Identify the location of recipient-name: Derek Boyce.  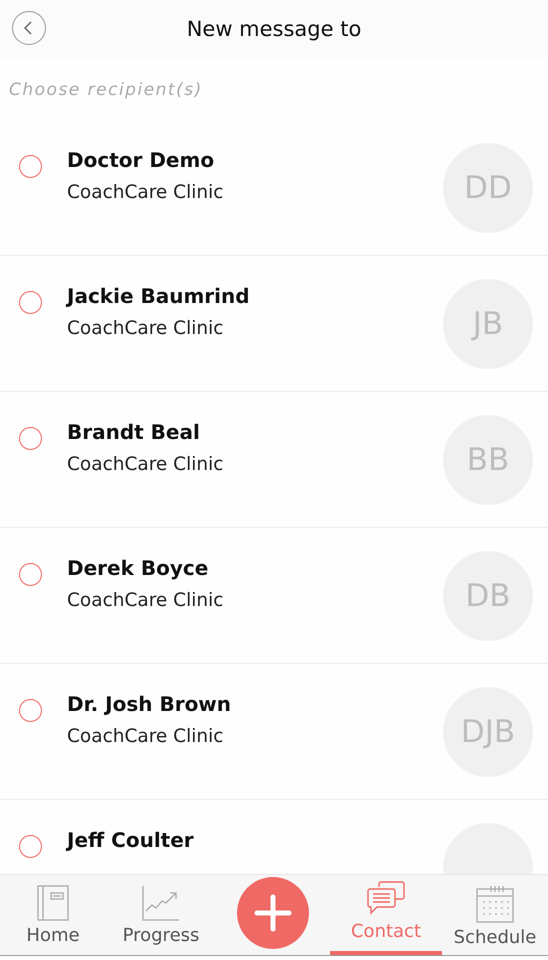
(138, 568).